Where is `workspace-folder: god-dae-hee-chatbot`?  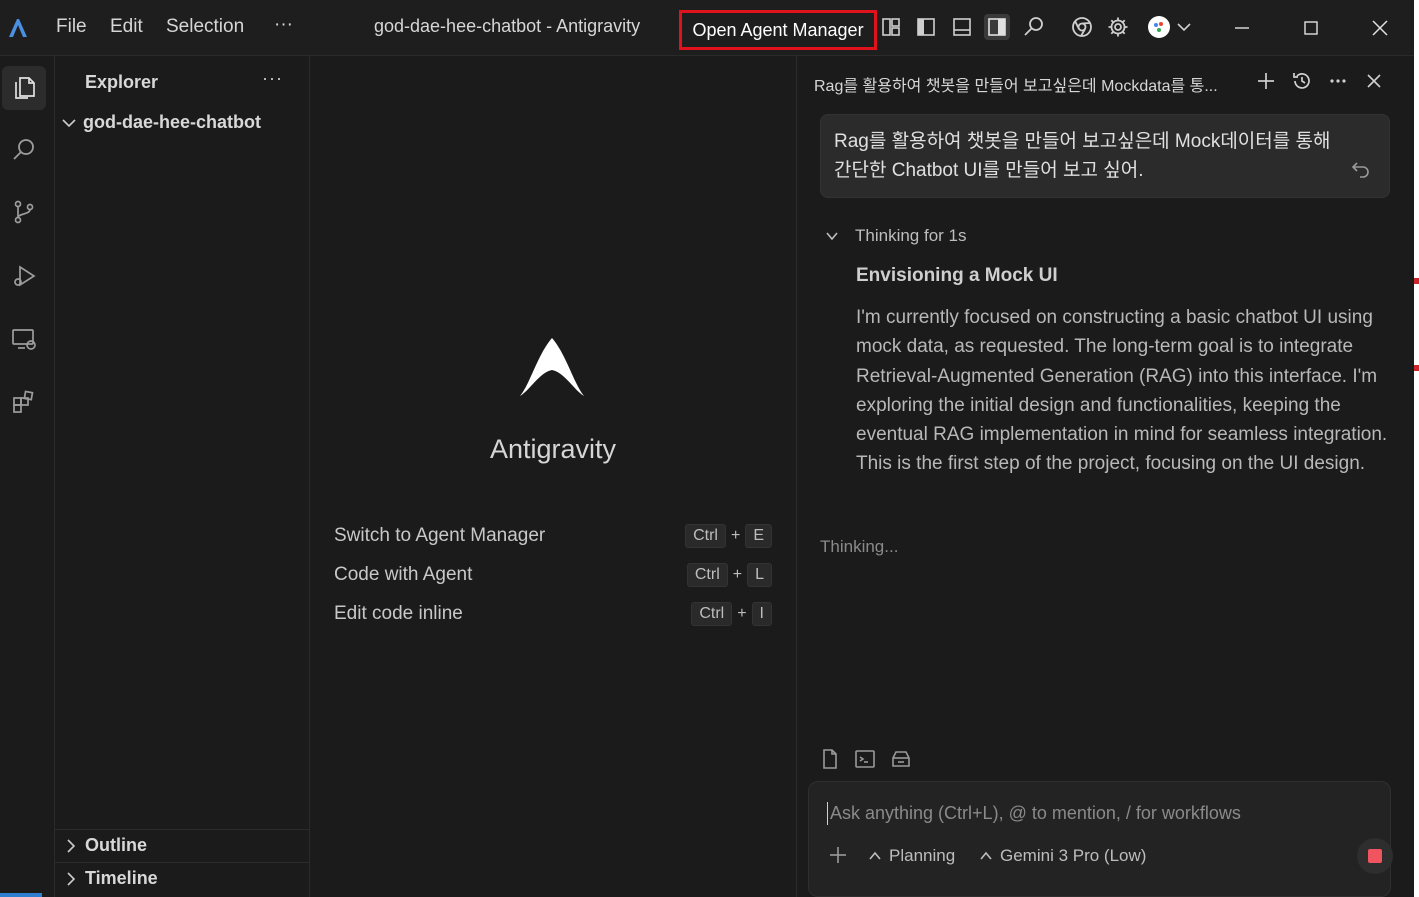 workspace-folder: god-dae-hee-chatbot is located at coordinates (161, 122).